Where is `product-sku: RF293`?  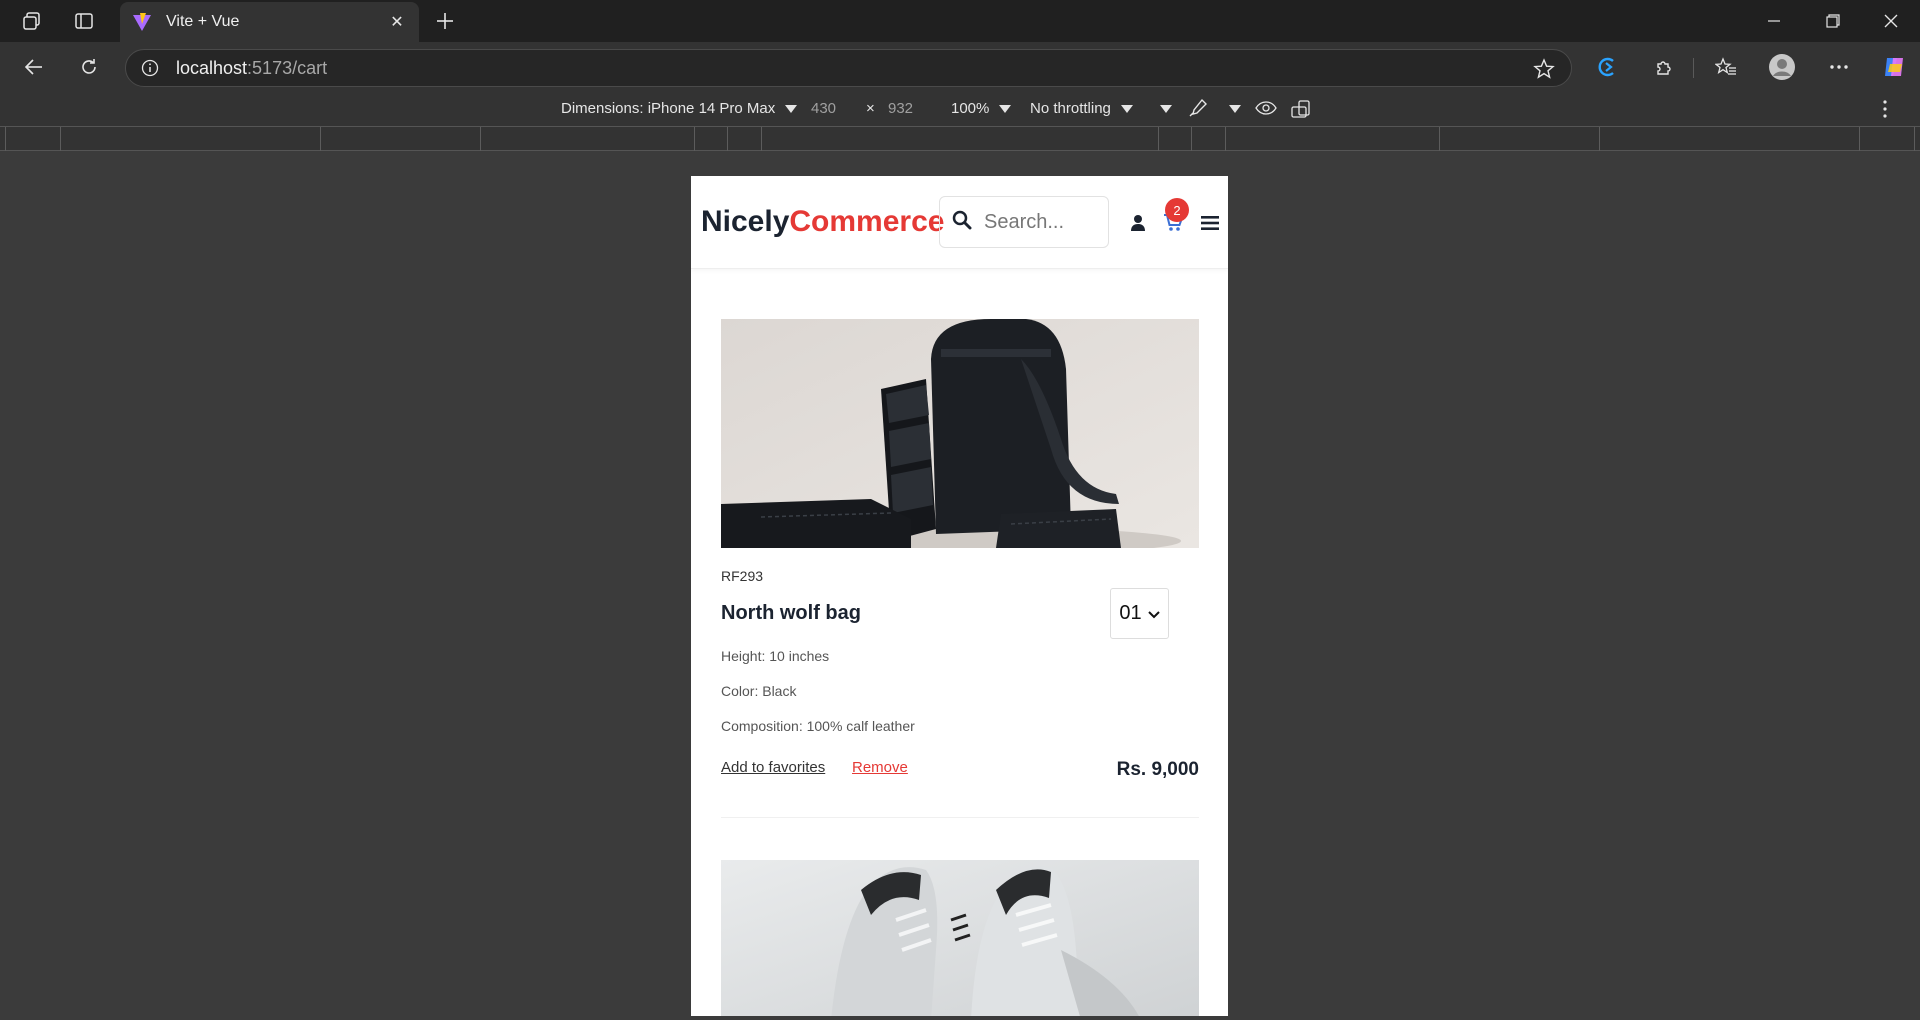
product-sku: RF293 is located at coordinates (742, 576).